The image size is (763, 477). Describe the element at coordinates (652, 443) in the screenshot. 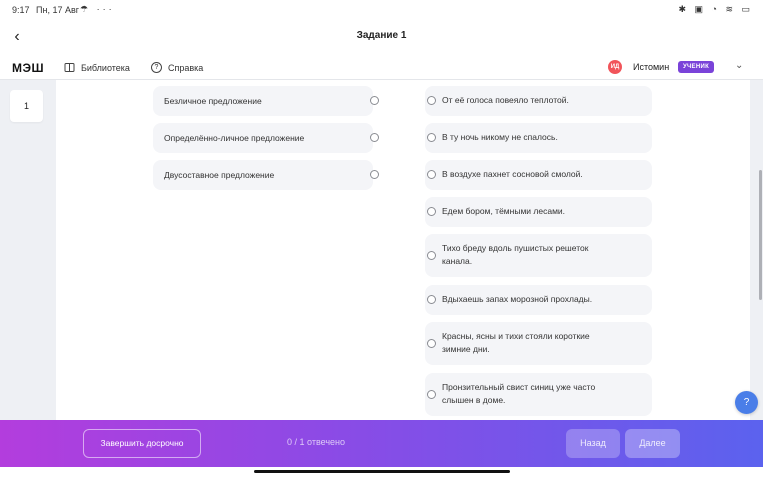

I see `next-button: Далее` at that location.